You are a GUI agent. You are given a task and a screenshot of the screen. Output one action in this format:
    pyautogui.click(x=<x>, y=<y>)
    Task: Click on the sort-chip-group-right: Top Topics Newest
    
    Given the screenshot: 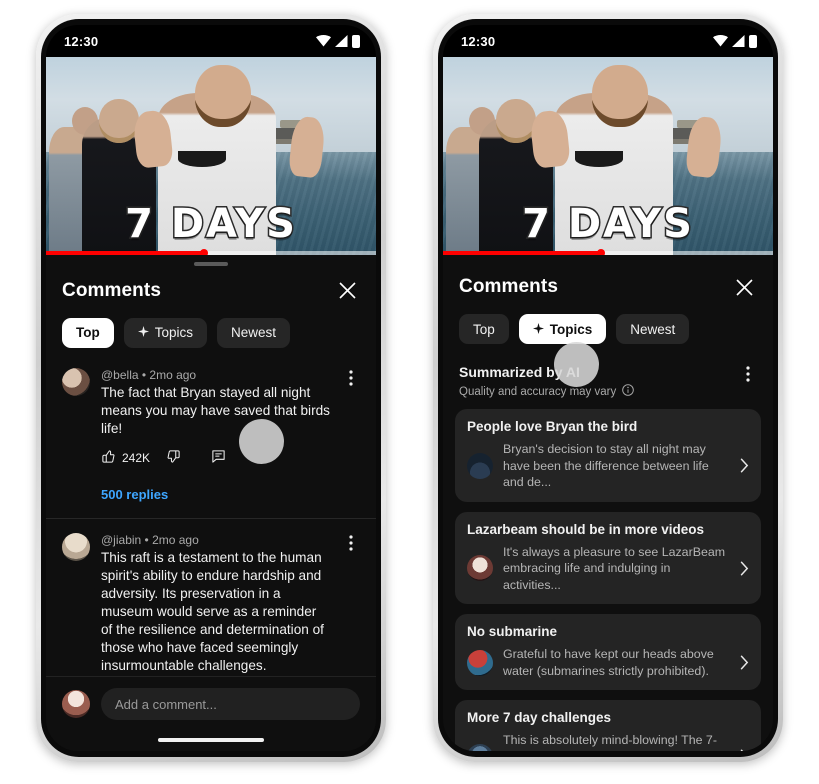 What is the action you would take?
    pyautogui.click(x=608, y=327)
    